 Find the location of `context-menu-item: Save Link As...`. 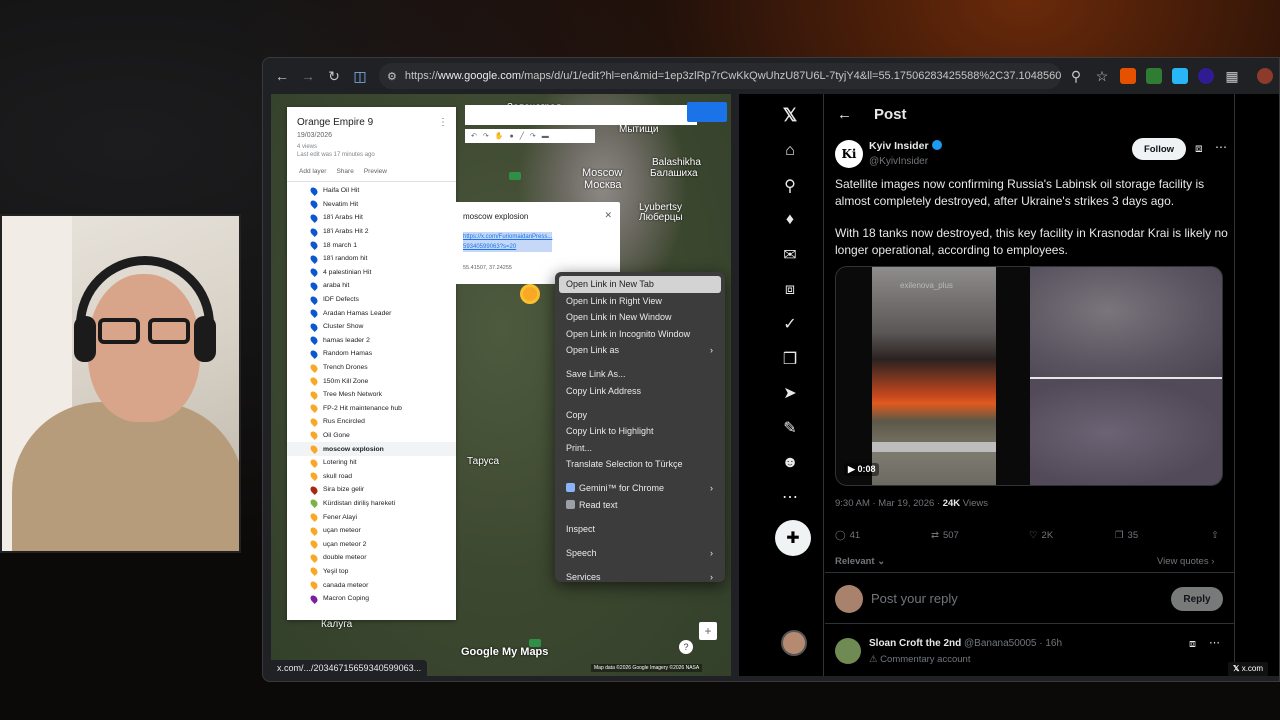

context-menu-item: Save Link As... is located at coordinates (640, 374).